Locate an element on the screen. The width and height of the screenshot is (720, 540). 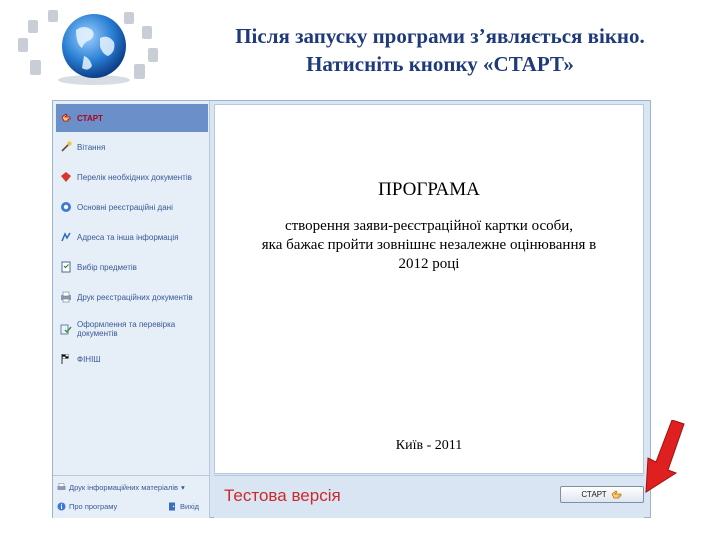
dropdown-arrow-icon: ▾ is located at coordinates (182, 487).